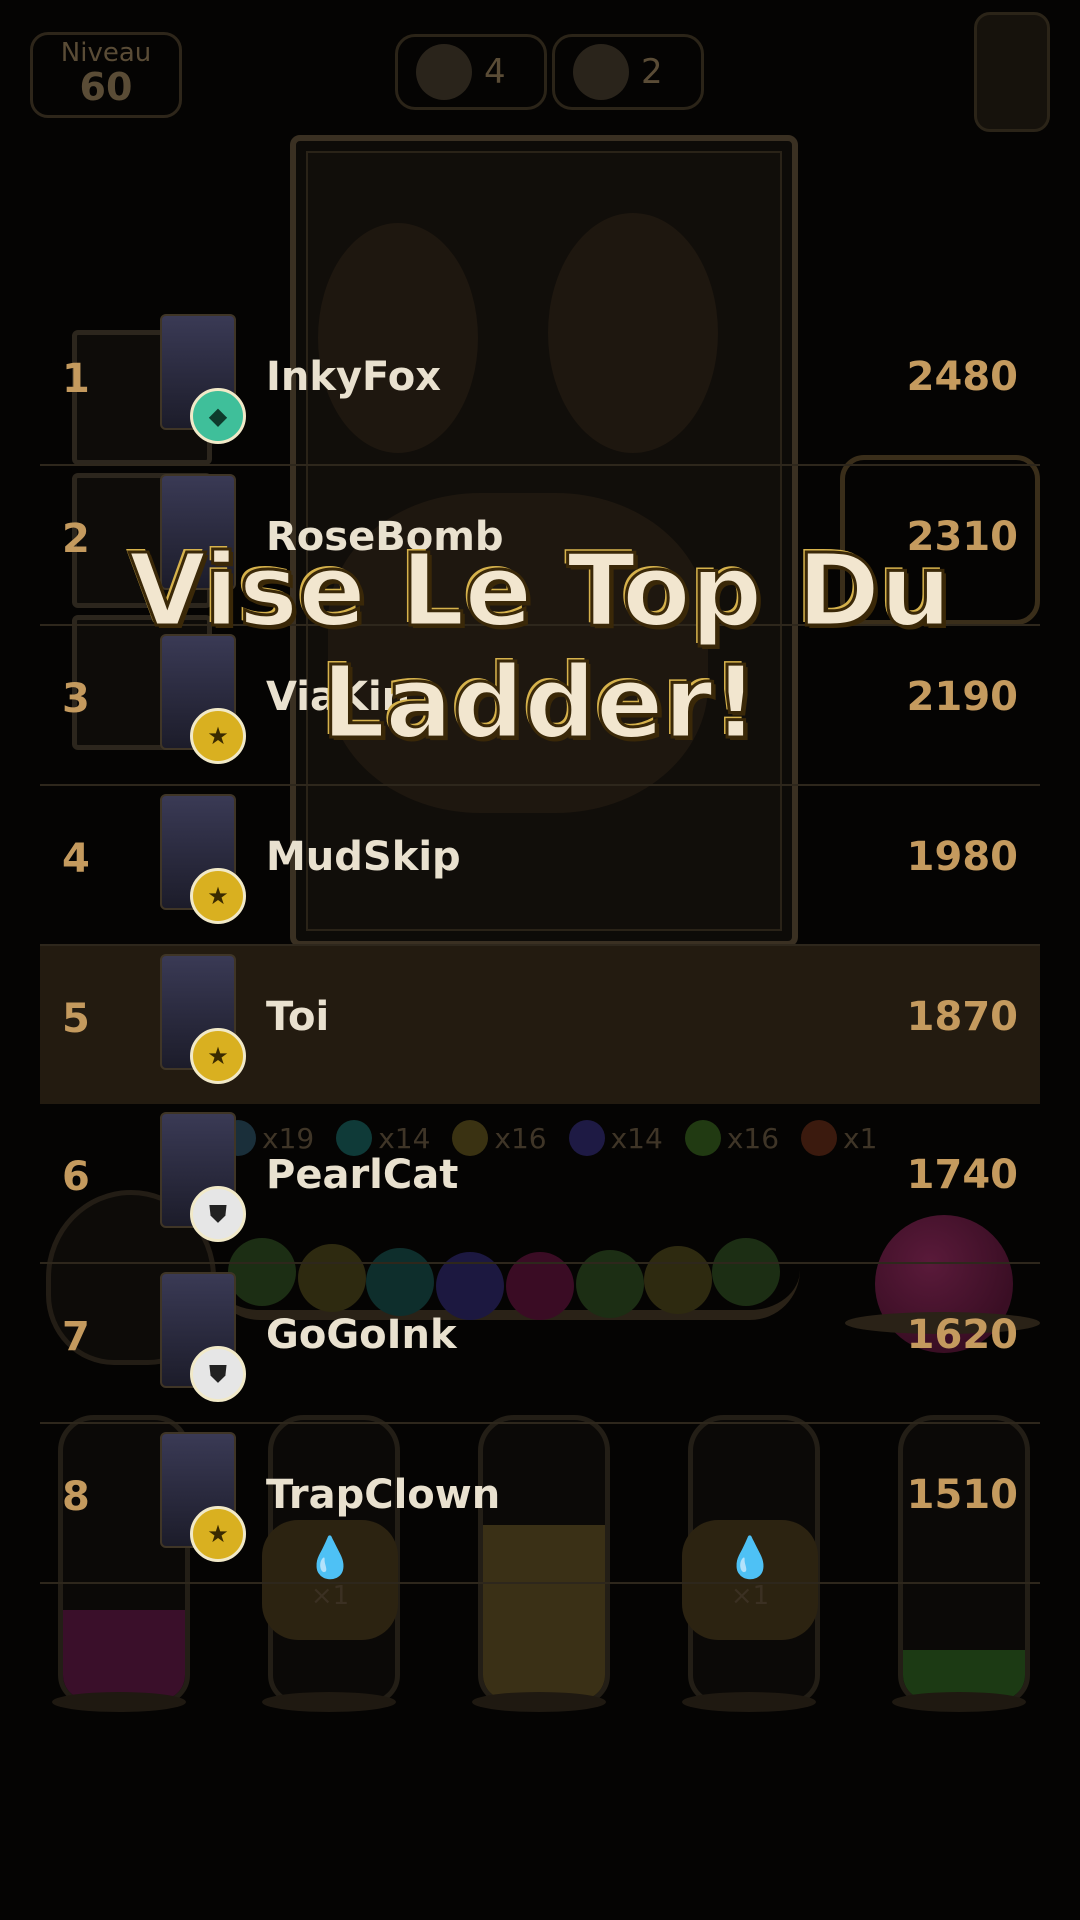 This screenshot has width=1080, height=1920. What do you see at coordinates (361, 1335) in the screenshot?
I see `player-name: GoGoInk` at bounding box center [361, 1335].